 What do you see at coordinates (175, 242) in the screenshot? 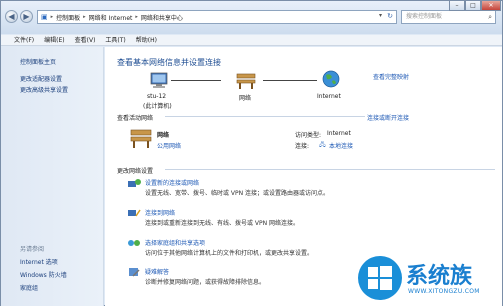
I see `task-homegroup: 选择家庭组和共享选项` at bounding box center [175, 242].